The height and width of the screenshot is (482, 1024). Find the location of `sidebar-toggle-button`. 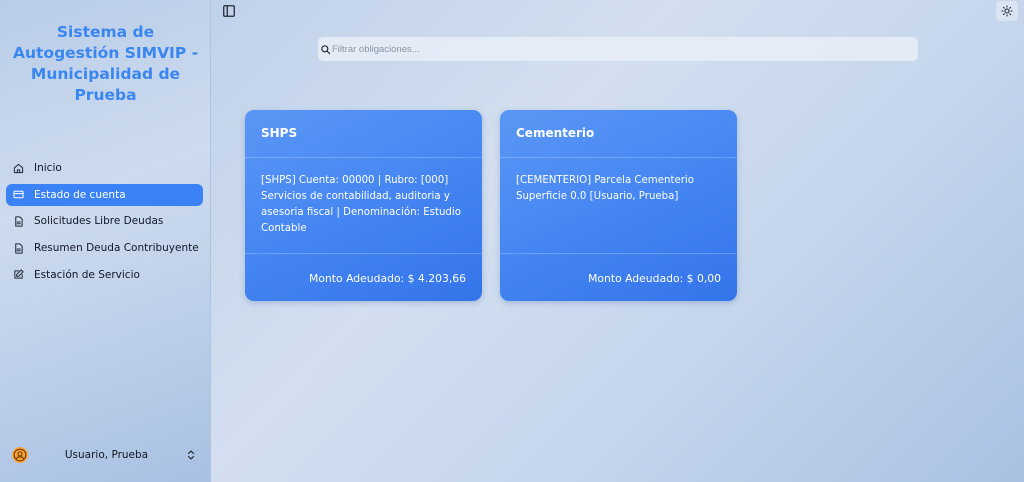

sidebar-toggle-button is located at coordinates (229, 11).